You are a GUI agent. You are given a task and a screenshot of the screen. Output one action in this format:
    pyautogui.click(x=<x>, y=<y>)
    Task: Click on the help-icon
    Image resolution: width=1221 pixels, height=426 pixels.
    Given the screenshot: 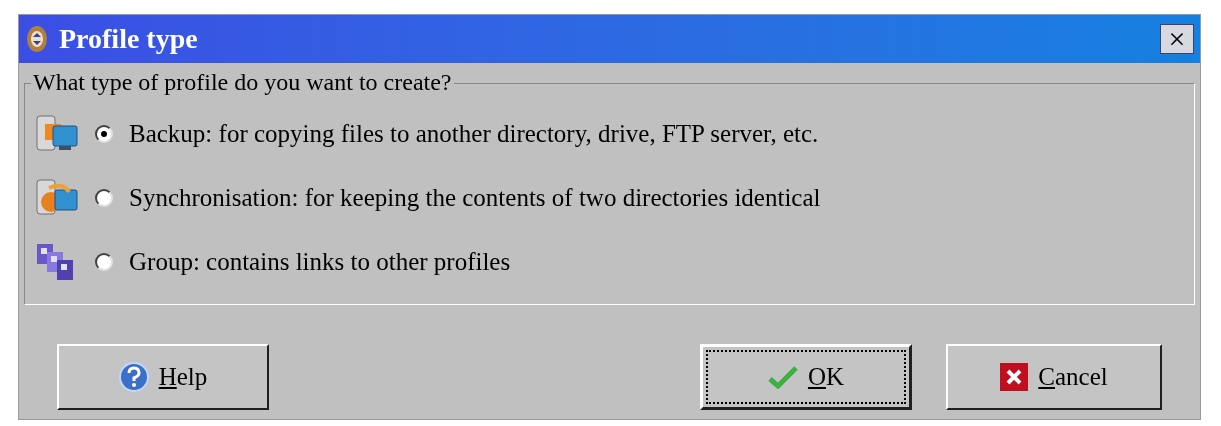 What is the action you would take?
    pyautogui.click(x=133, y=377)
    